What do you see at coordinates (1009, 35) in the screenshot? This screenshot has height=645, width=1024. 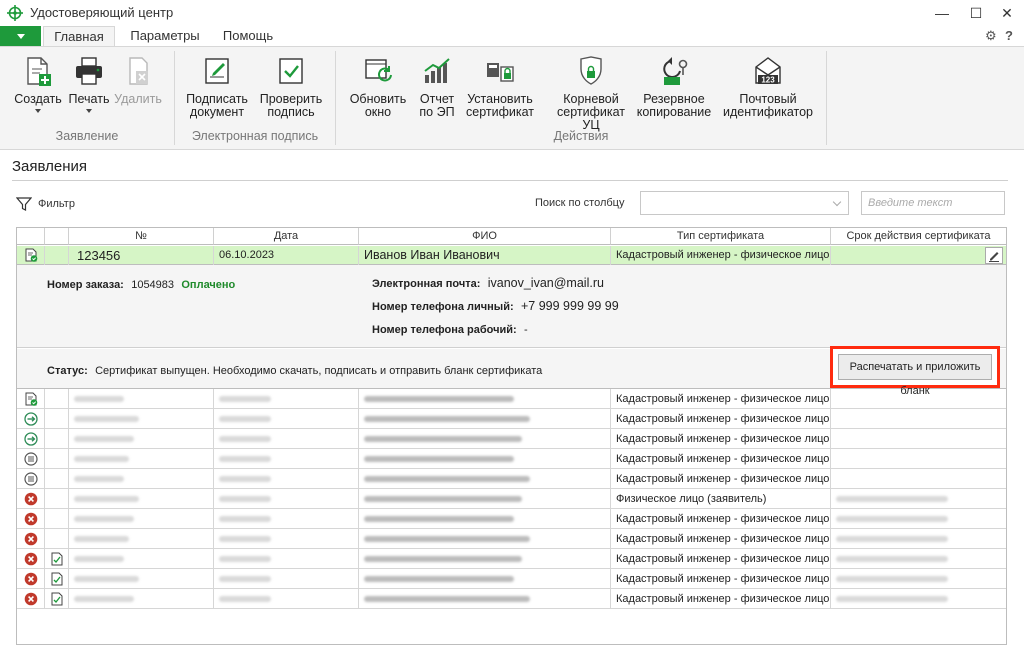 I see `help-icon: ?` at bounding box center [1009, 35].